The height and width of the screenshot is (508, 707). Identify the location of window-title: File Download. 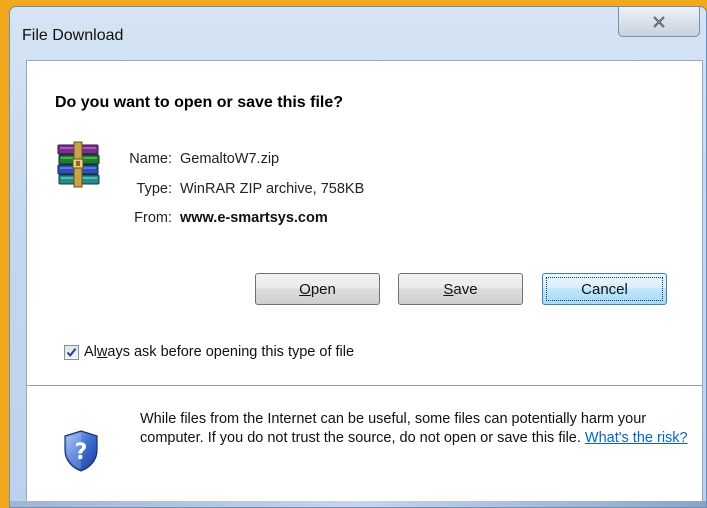
(73, 35).